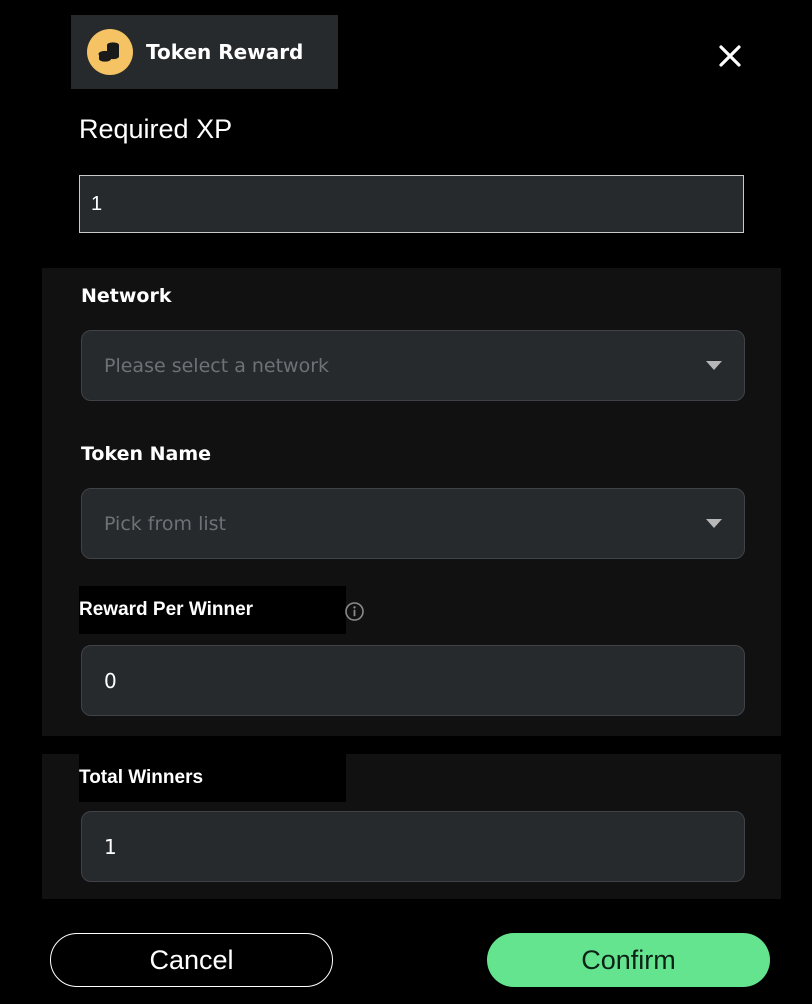 This screenshot has width=812, height=1004. What do you see at coordinates (156, 129) in the screenshot?
I see `required-xp-label: Required XP` at bounding box center [156, 129].